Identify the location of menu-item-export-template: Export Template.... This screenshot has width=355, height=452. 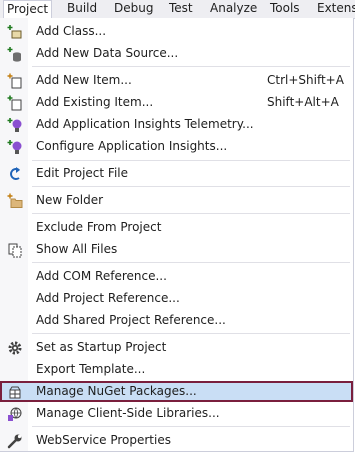
(176, 369).